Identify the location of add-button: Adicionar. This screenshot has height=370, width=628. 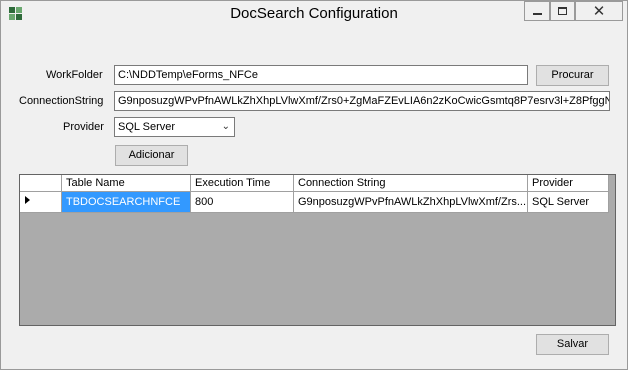
(151, 155).